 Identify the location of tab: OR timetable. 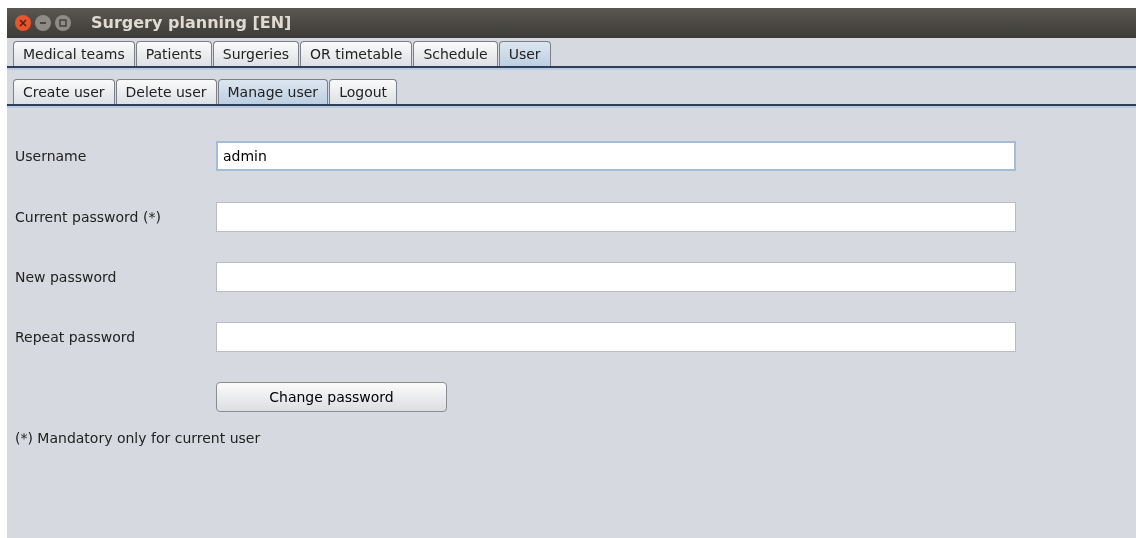
(356, 54).